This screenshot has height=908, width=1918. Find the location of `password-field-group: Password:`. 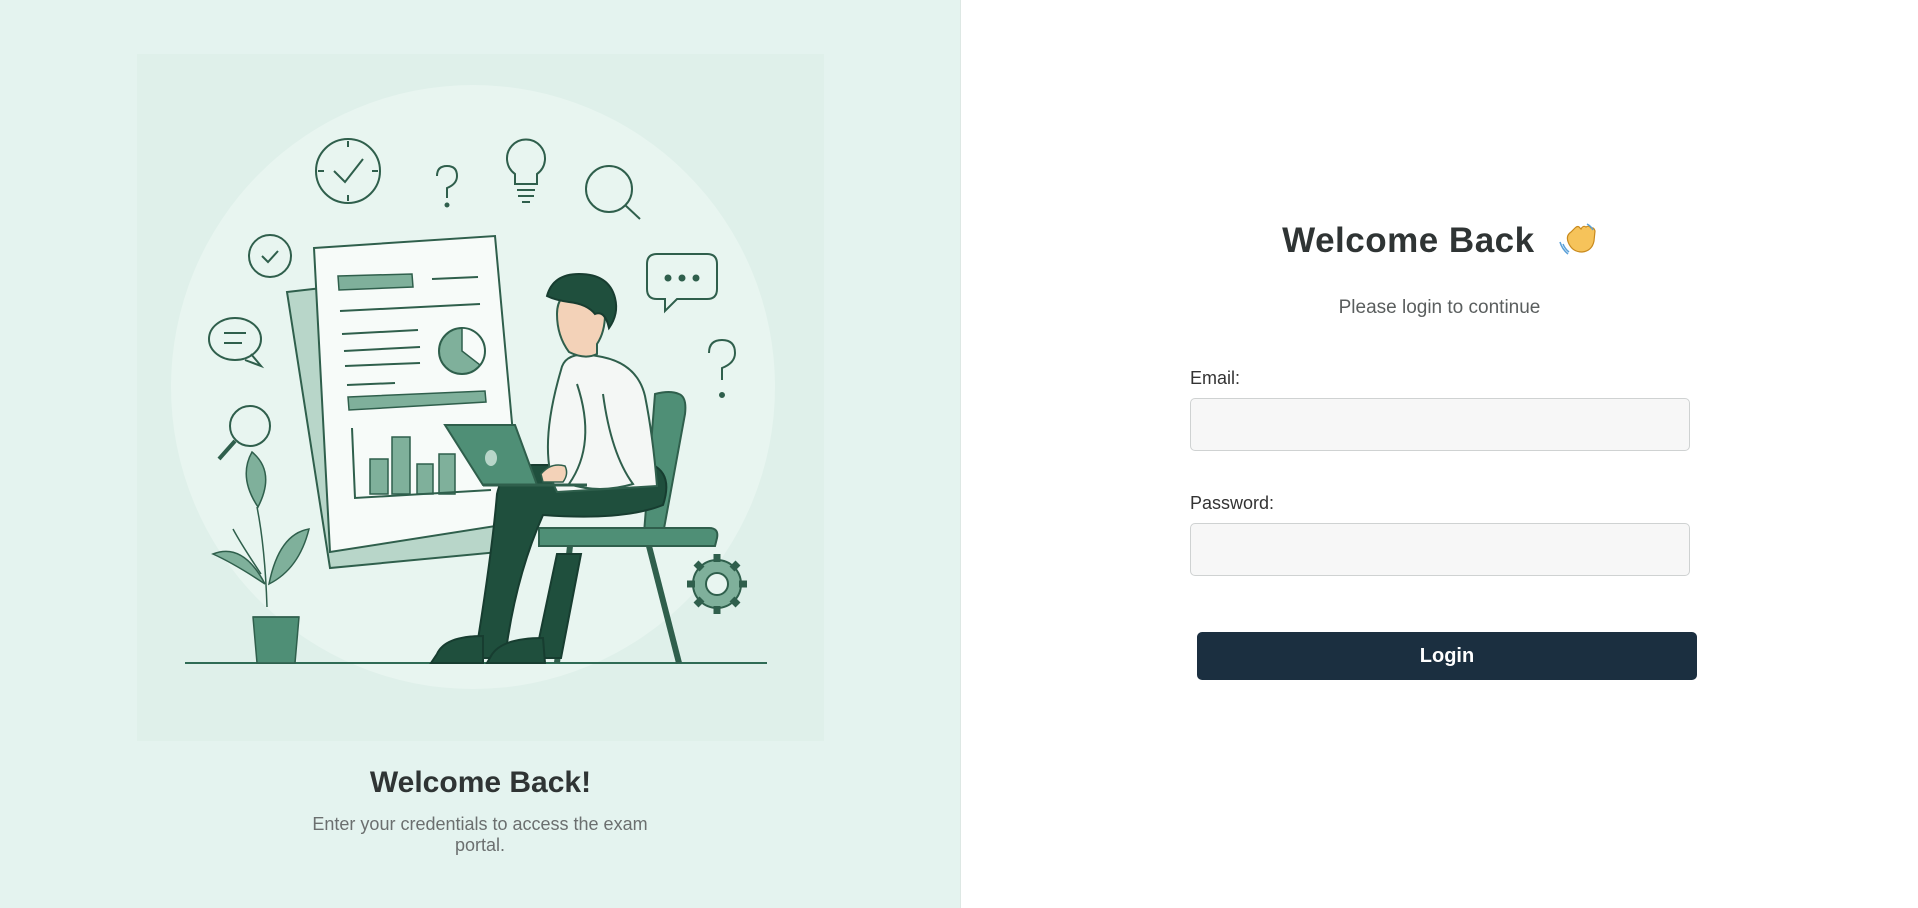

password-field-group: Password: is located at coordinates (1441, 534).